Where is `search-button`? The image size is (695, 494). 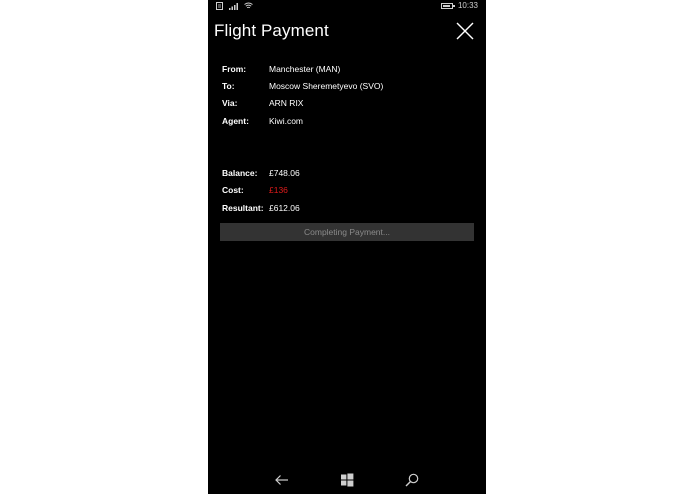
search-button is located at coordinates (412, 480).